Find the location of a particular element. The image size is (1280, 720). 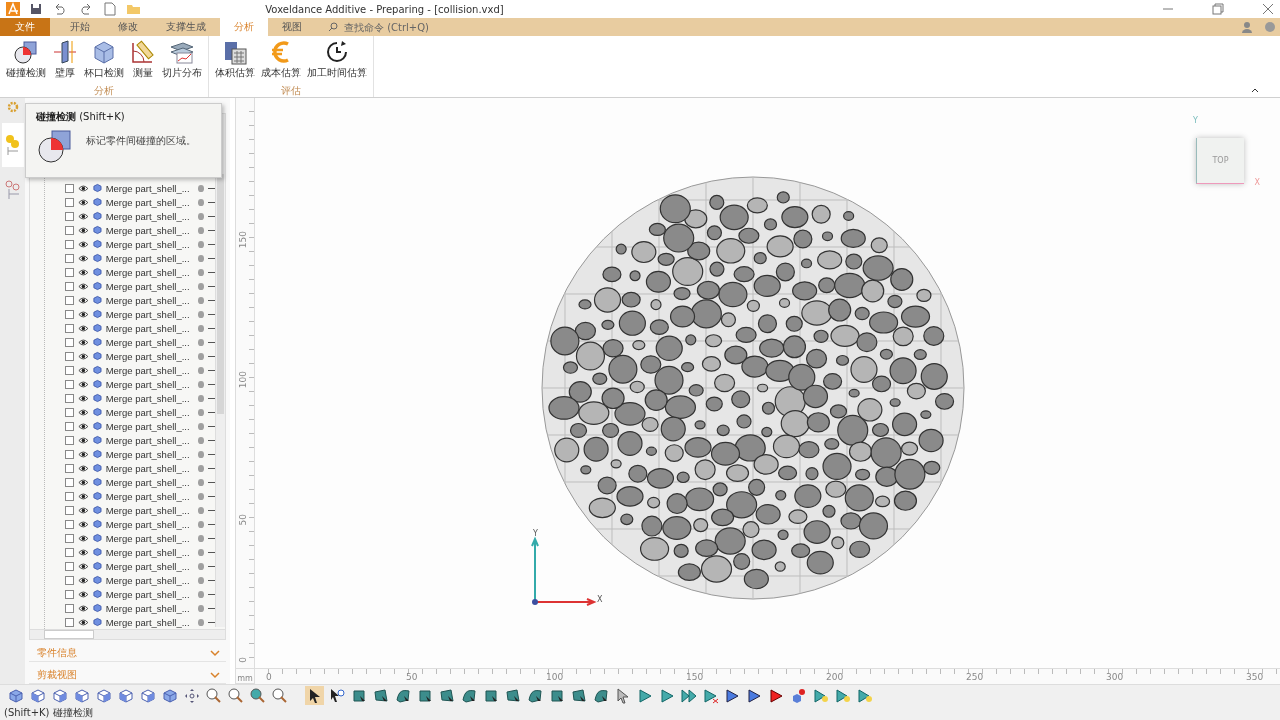

save-icon is located at coordinates (36, 9).